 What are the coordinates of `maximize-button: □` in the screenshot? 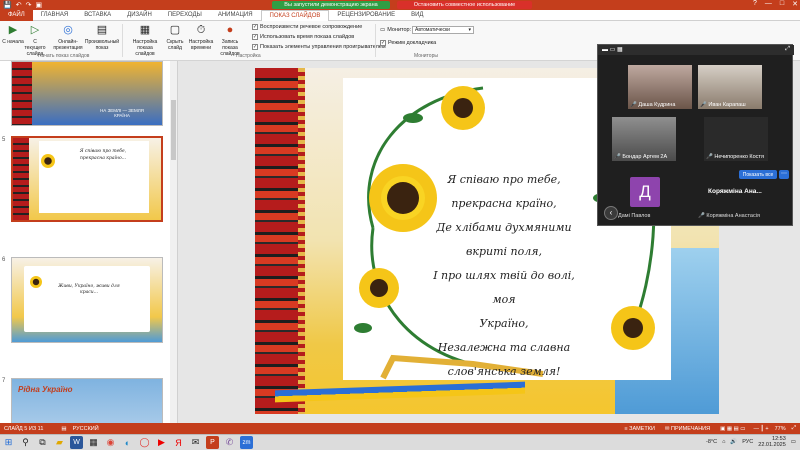 It's located at (782, 4).